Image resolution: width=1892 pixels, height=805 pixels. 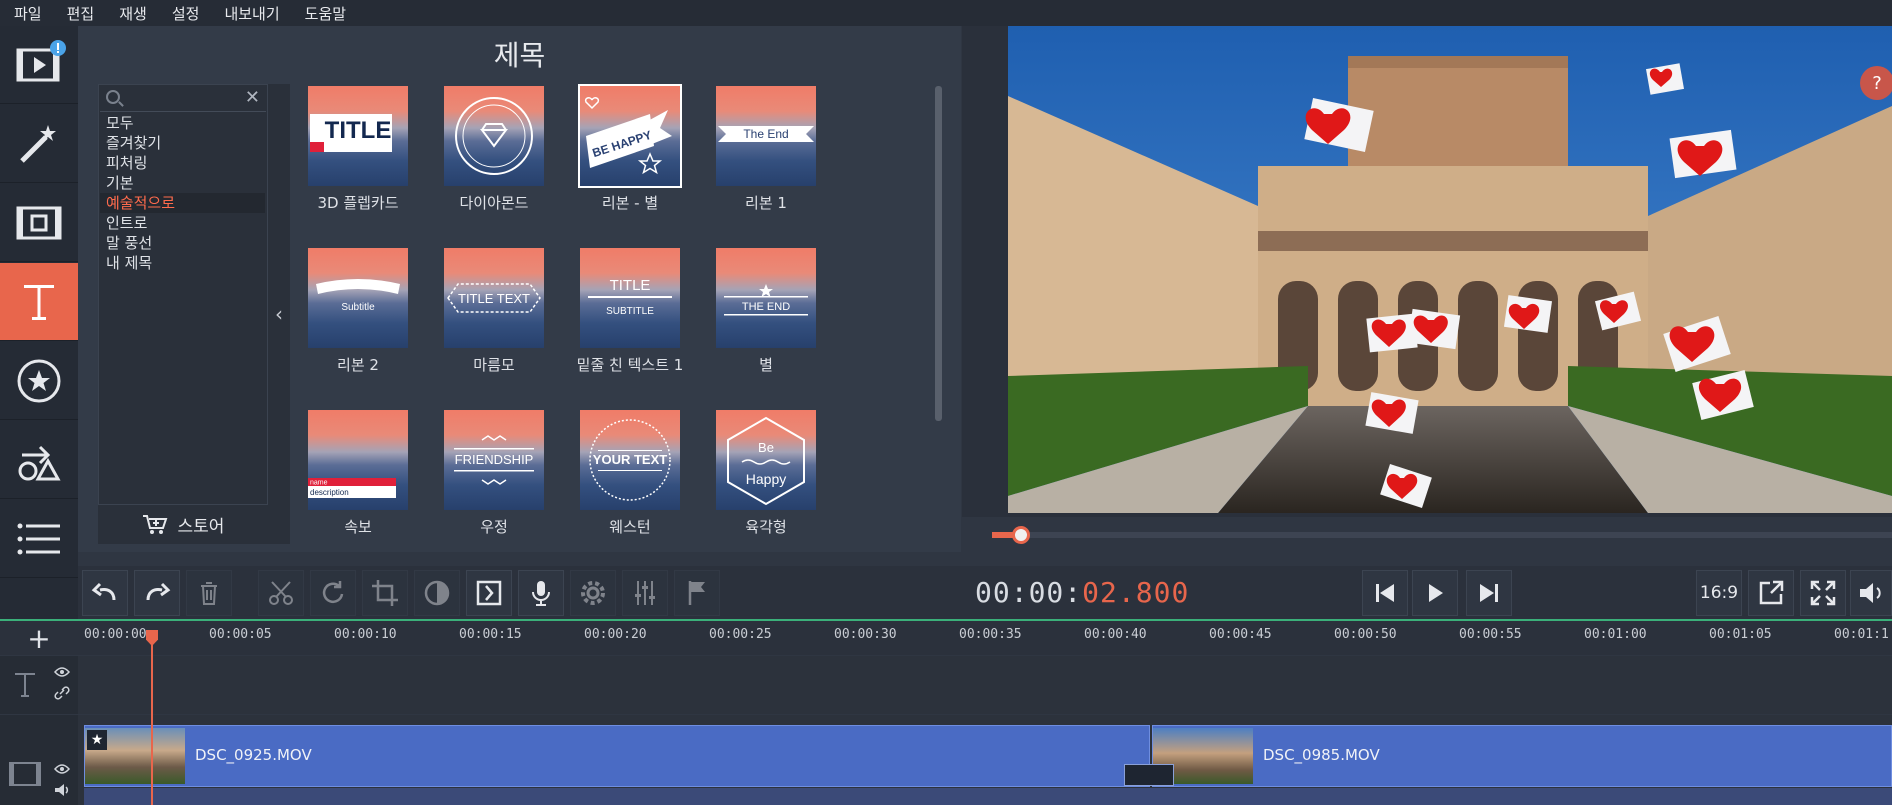 I want to click on undo-button, so click(x=105, y=593).